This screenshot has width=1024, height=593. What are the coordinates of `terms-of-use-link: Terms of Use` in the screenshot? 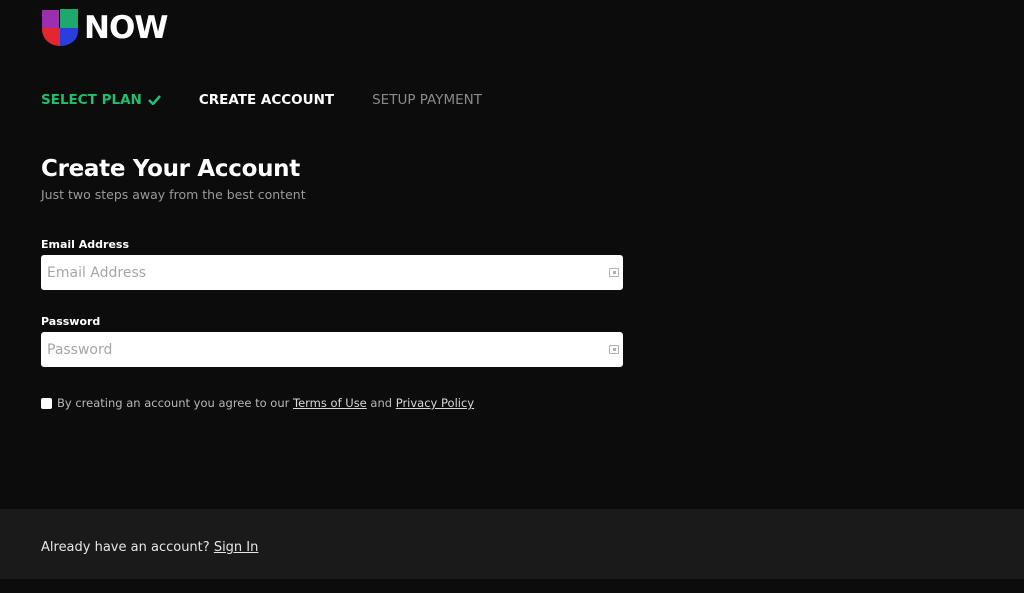 It's located at (330, 403).